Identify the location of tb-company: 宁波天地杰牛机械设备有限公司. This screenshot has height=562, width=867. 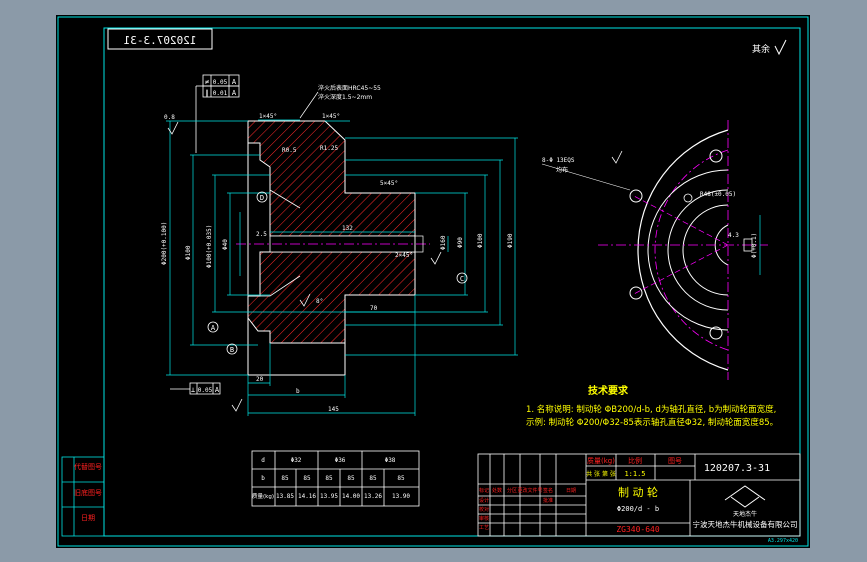
(745, 524).